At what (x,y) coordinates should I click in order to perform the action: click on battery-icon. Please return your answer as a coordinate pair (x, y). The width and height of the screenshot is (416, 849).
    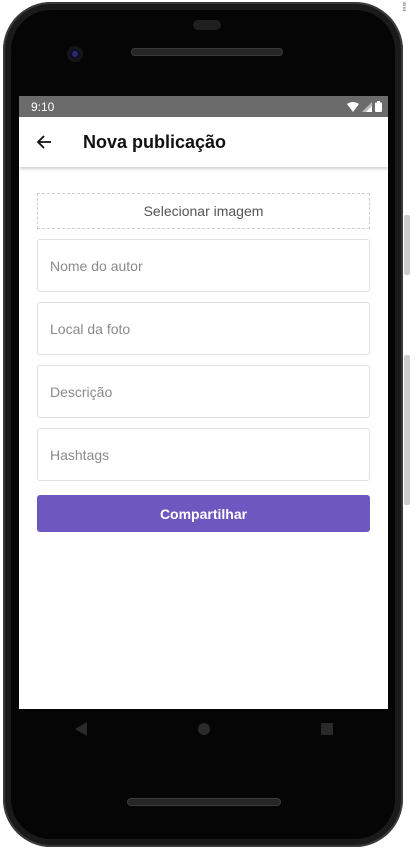
    Looking at the image, I should click on (378, 106).